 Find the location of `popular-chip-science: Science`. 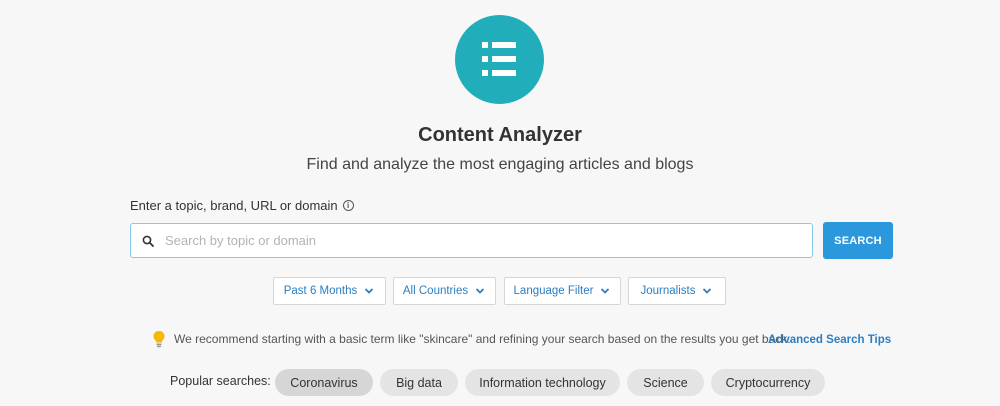

popular-chip-science: Science is located at coordinates (665, 382).